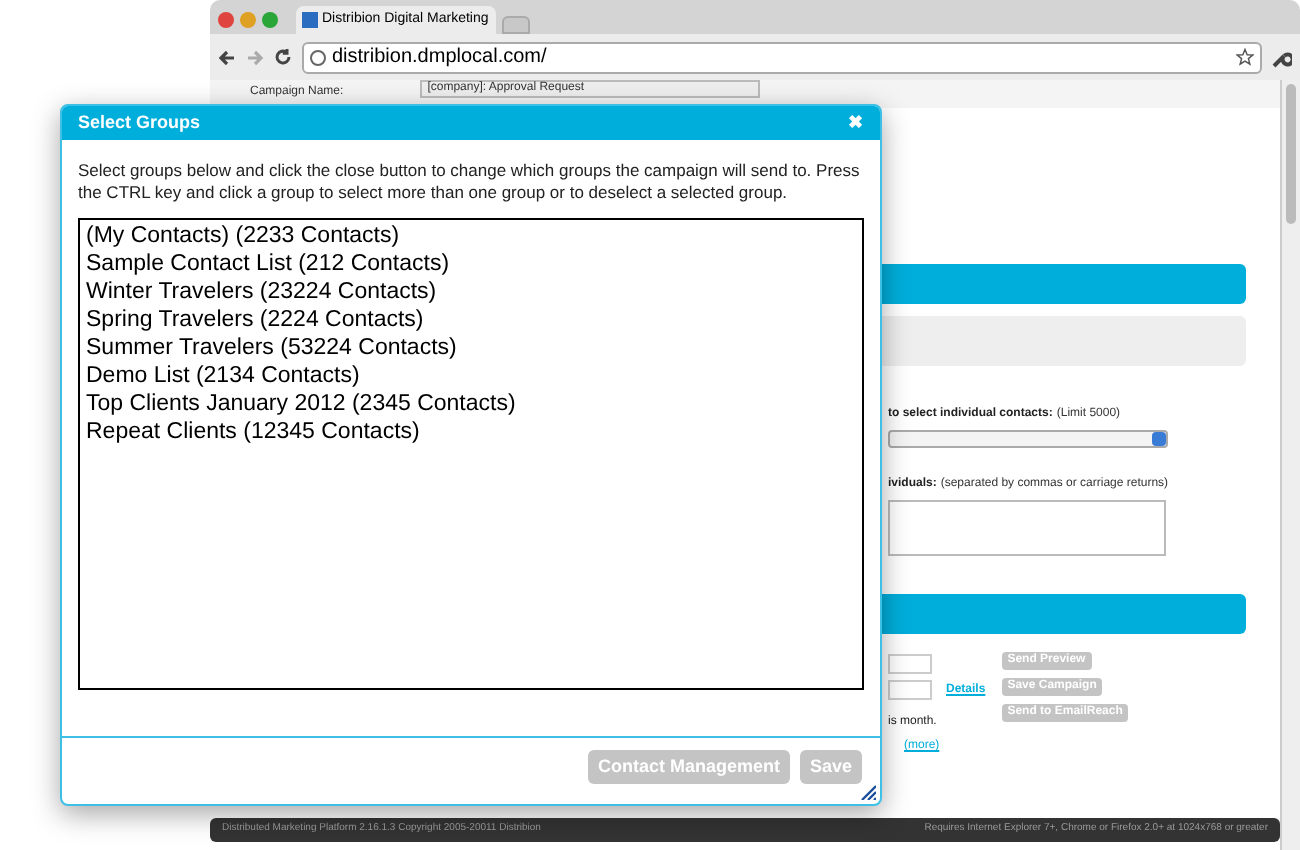 The width and height of the screenshot is (1300, 850). What do you see at coordinates (1291, 154) in the screenshot?
I see `scrollbar-thumb` at bounding box center [1291, 154].